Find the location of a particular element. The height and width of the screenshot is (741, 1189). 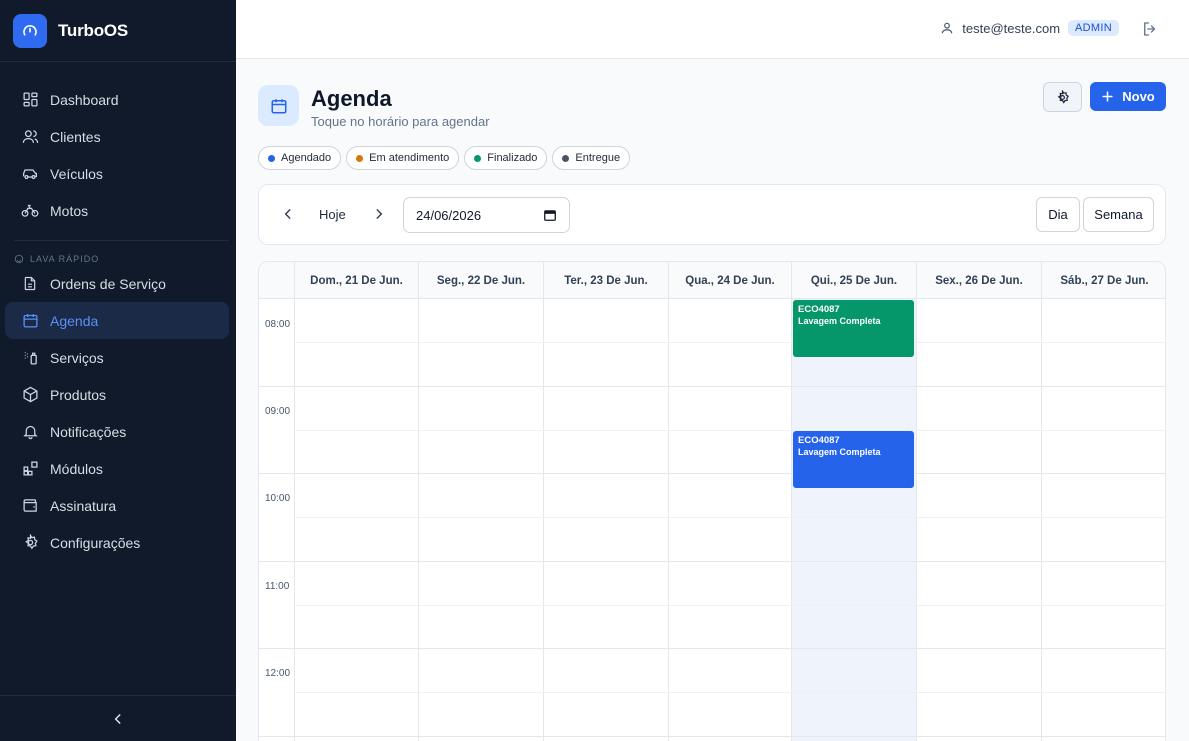

day-header: Ter., 23 De Jun. is located at coordinates (605, 280).